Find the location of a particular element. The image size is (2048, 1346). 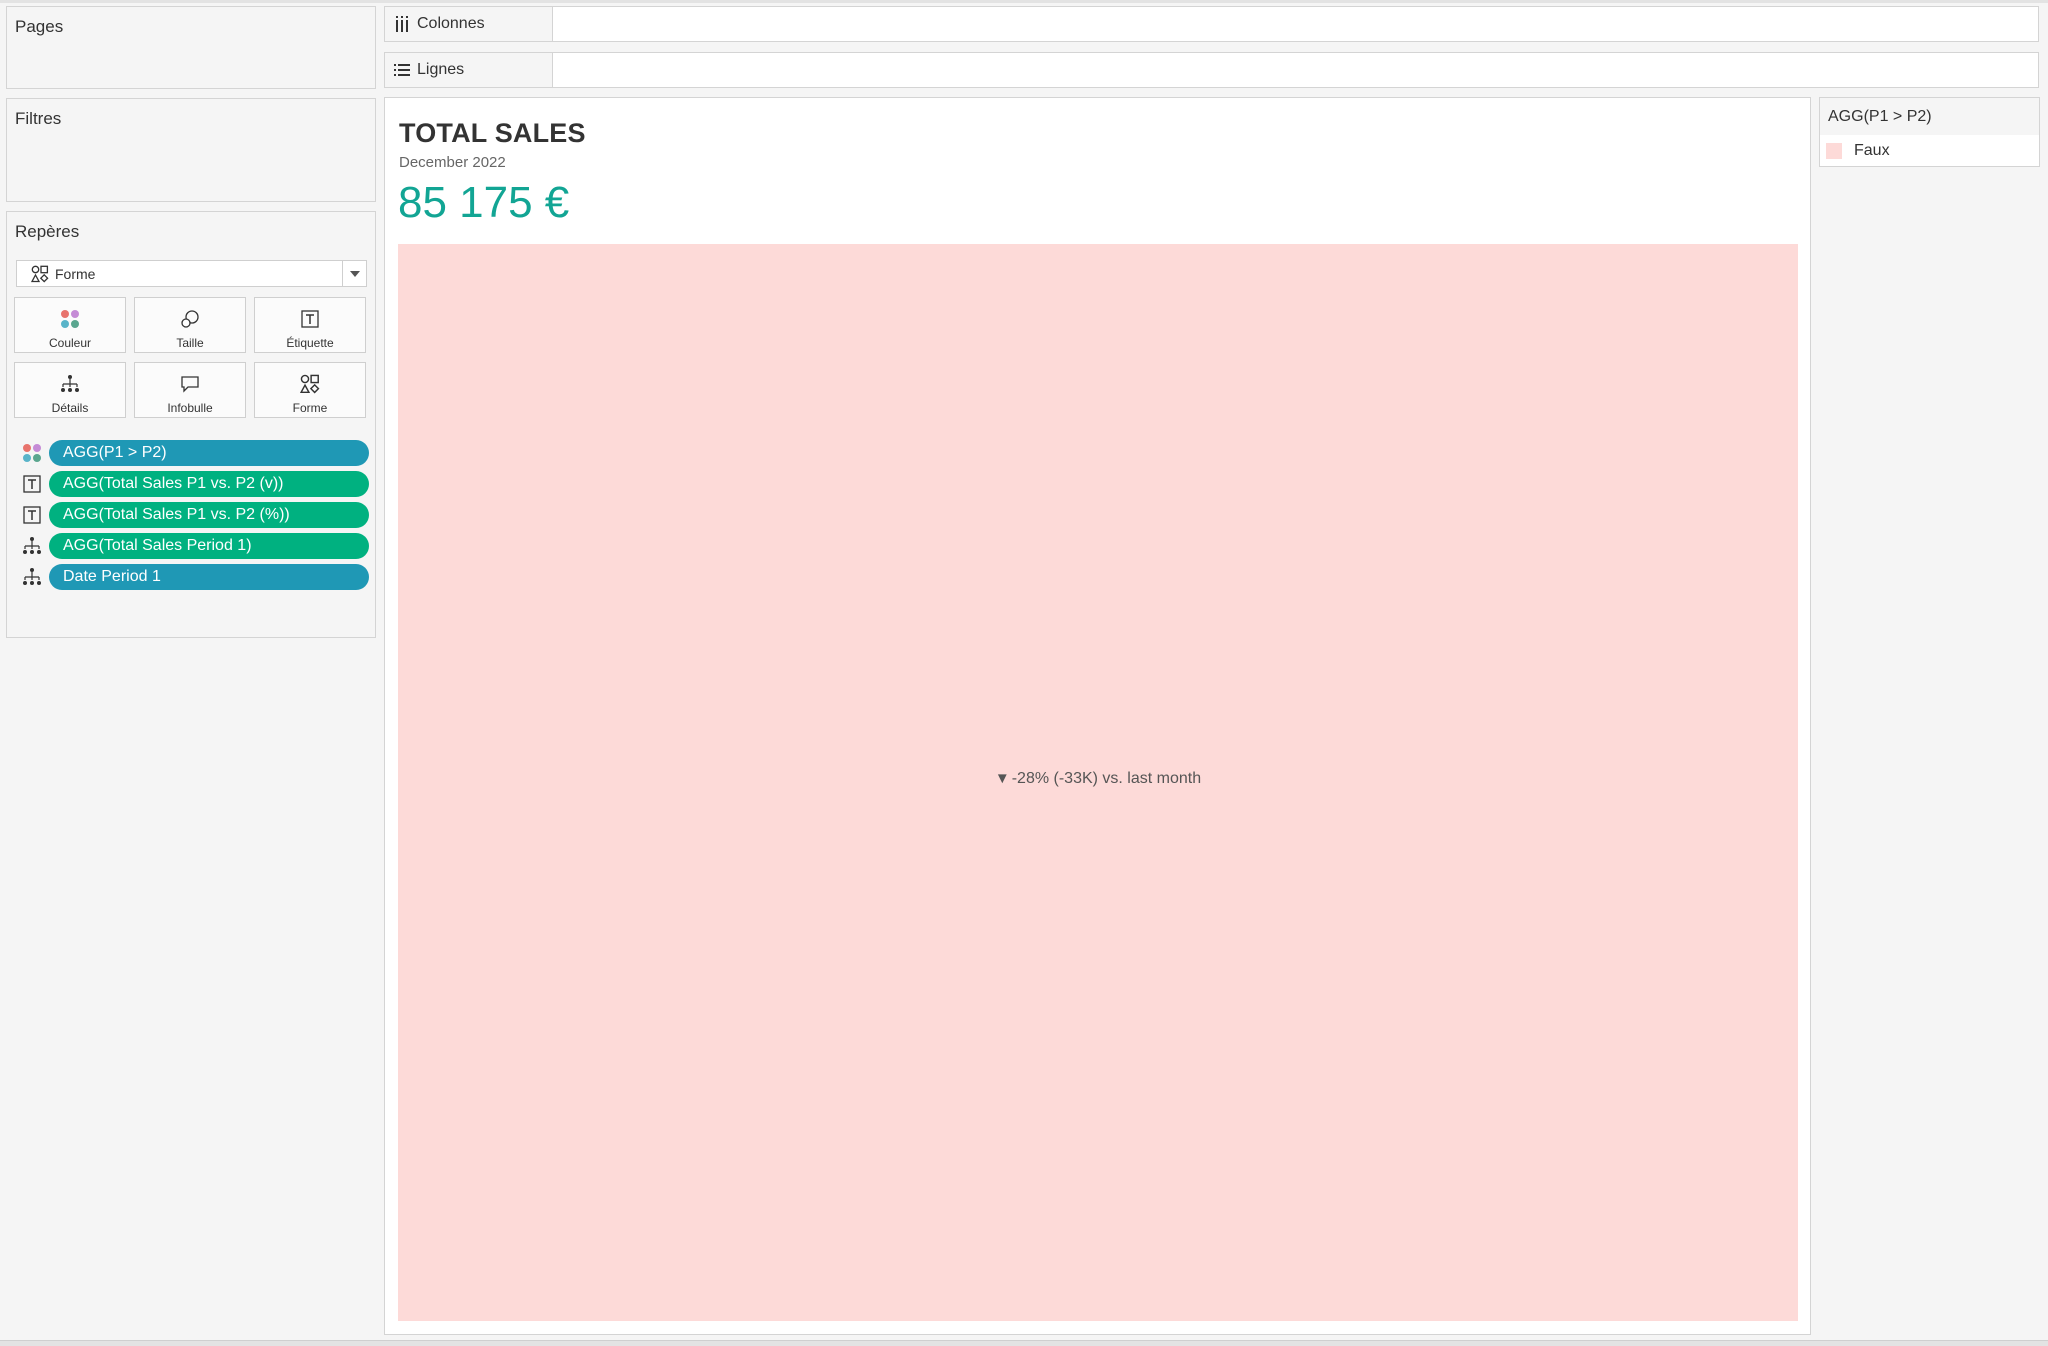

chevron-down-icon is located at coordinates (354, 273).